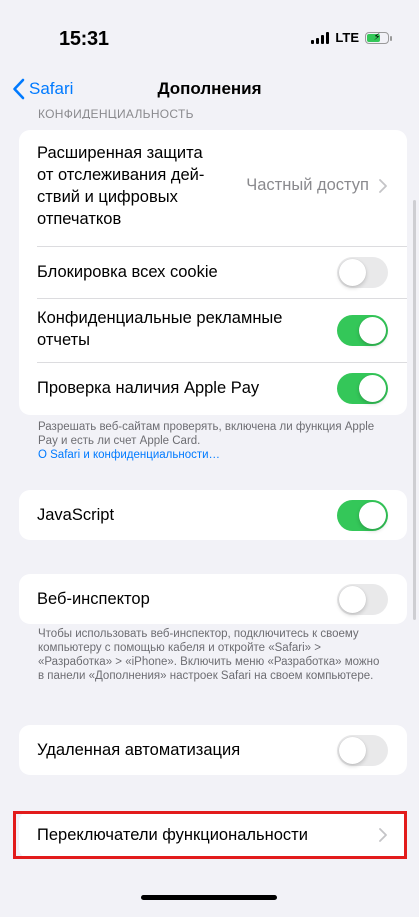 The width and height of the screenshot is (419, 917). I want to click on remote-automation-label: Удаленная автоматизация, so click(139, 750).